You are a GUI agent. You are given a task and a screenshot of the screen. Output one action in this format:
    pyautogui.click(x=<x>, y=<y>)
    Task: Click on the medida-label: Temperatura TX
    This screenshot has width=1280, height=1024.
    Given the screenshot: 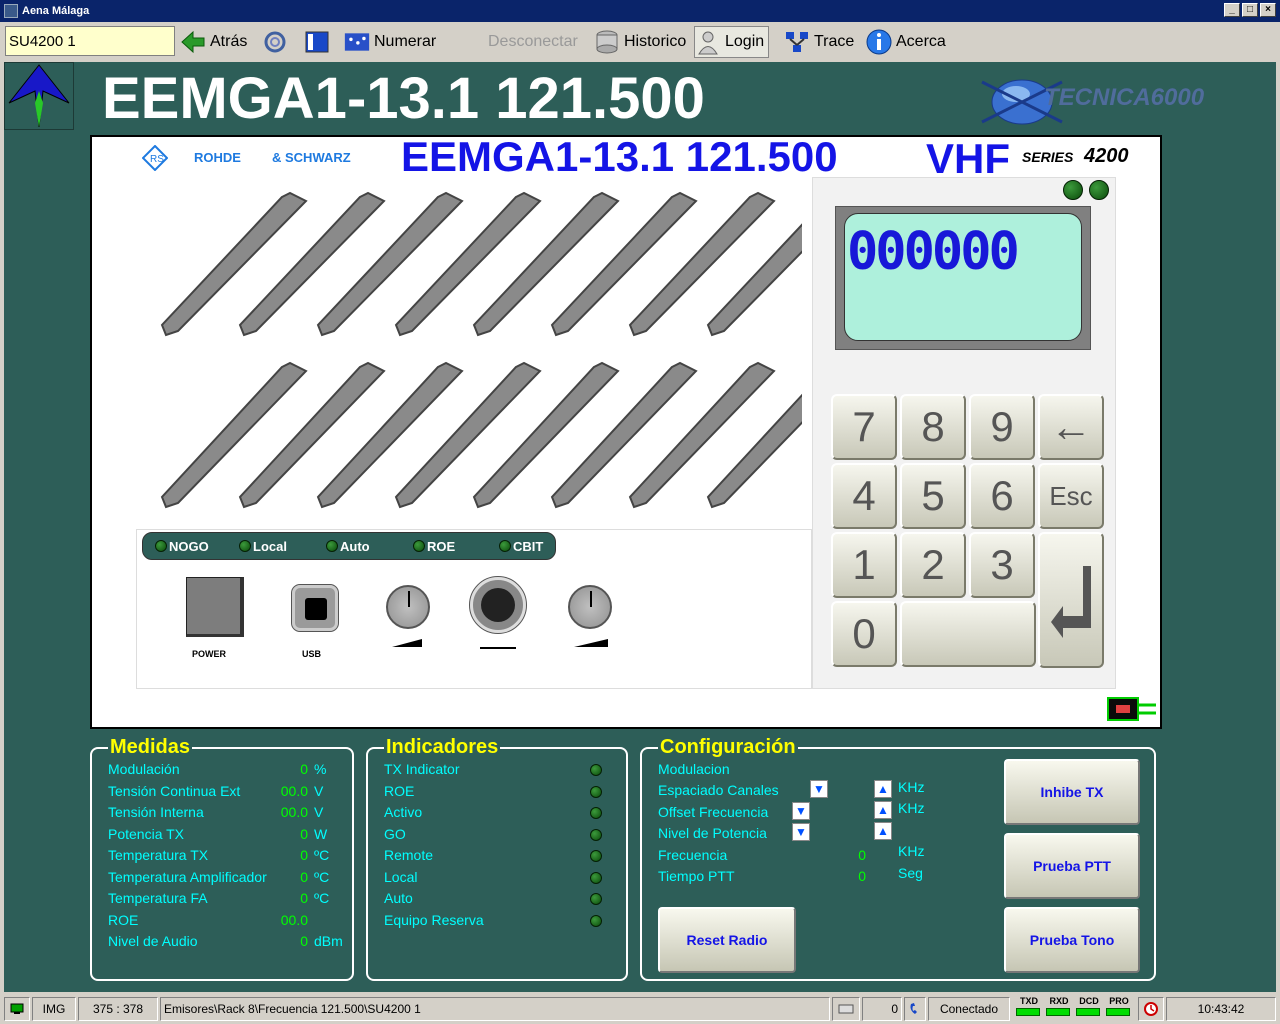 What is the action you would take?
    pyautogui.click(x=158, y=855)
    